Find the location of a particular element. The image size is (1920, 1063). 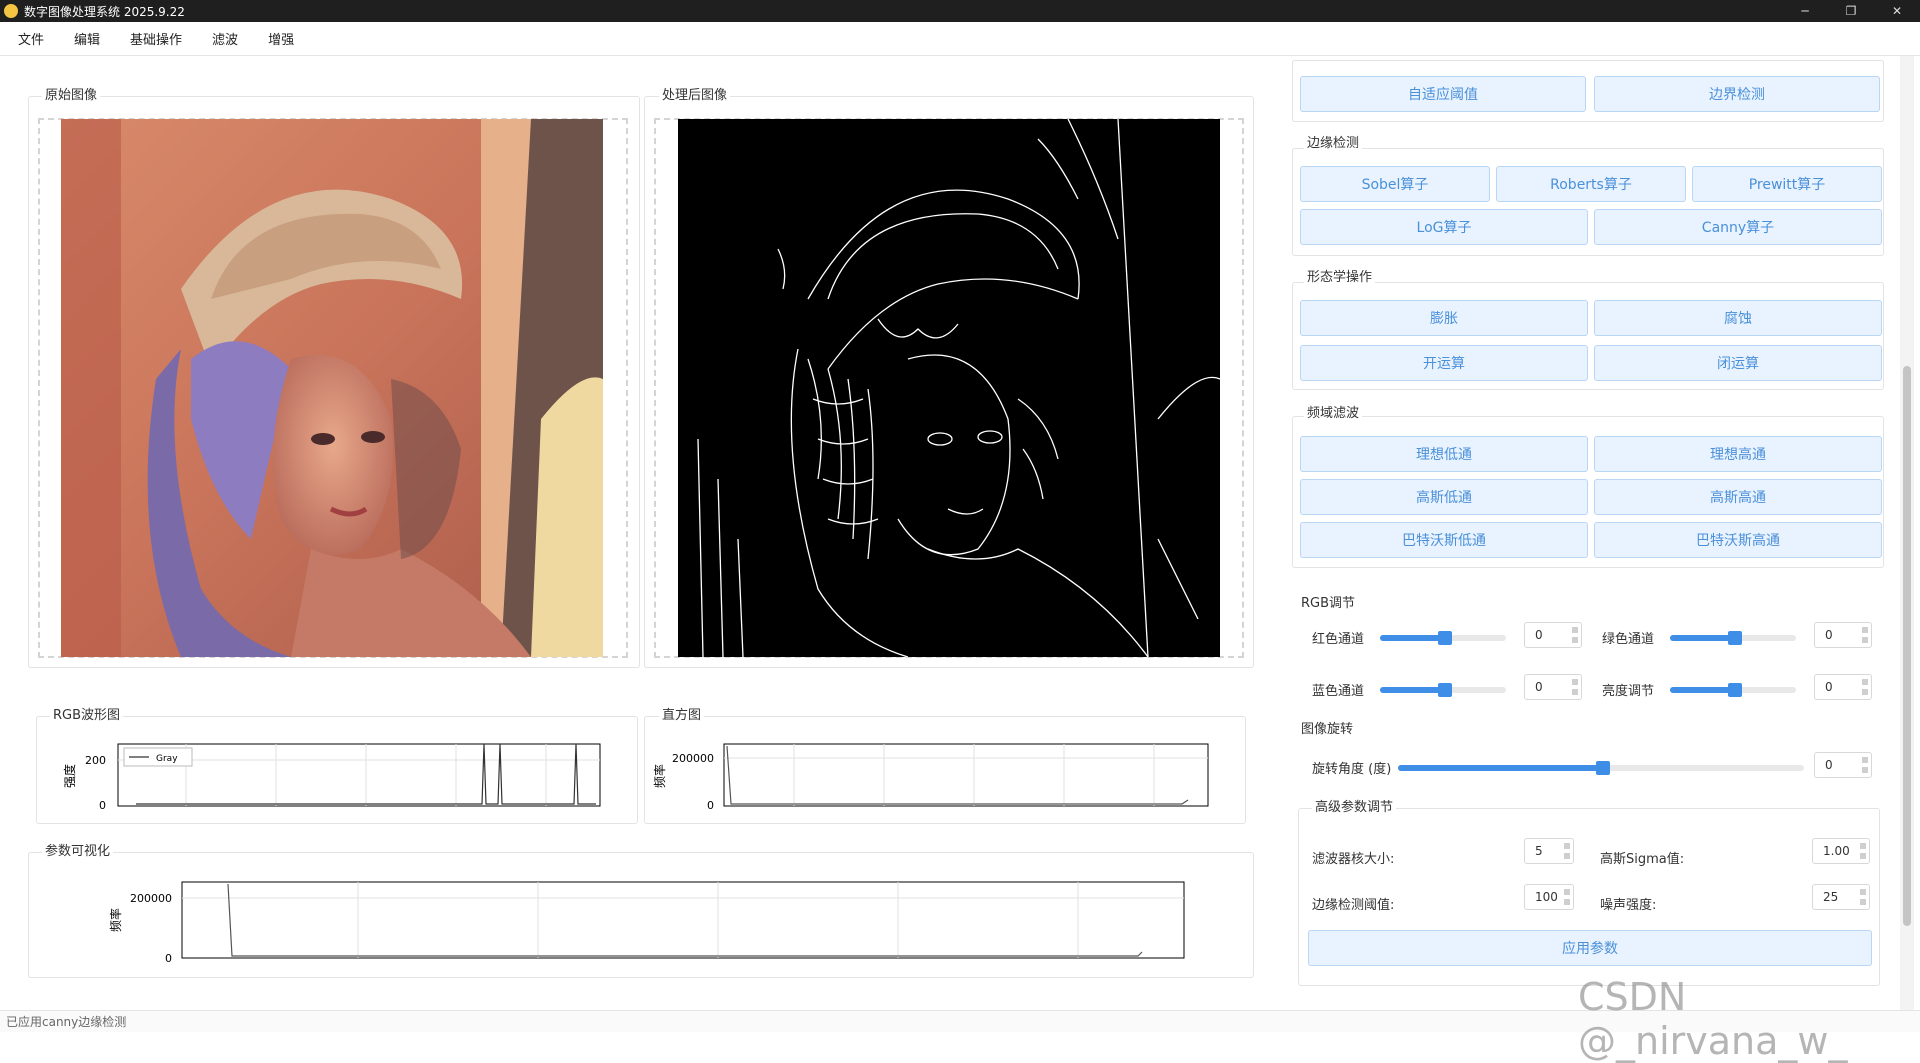

edge-threshold-spin: 100 is located at coordinates (1549, 897).